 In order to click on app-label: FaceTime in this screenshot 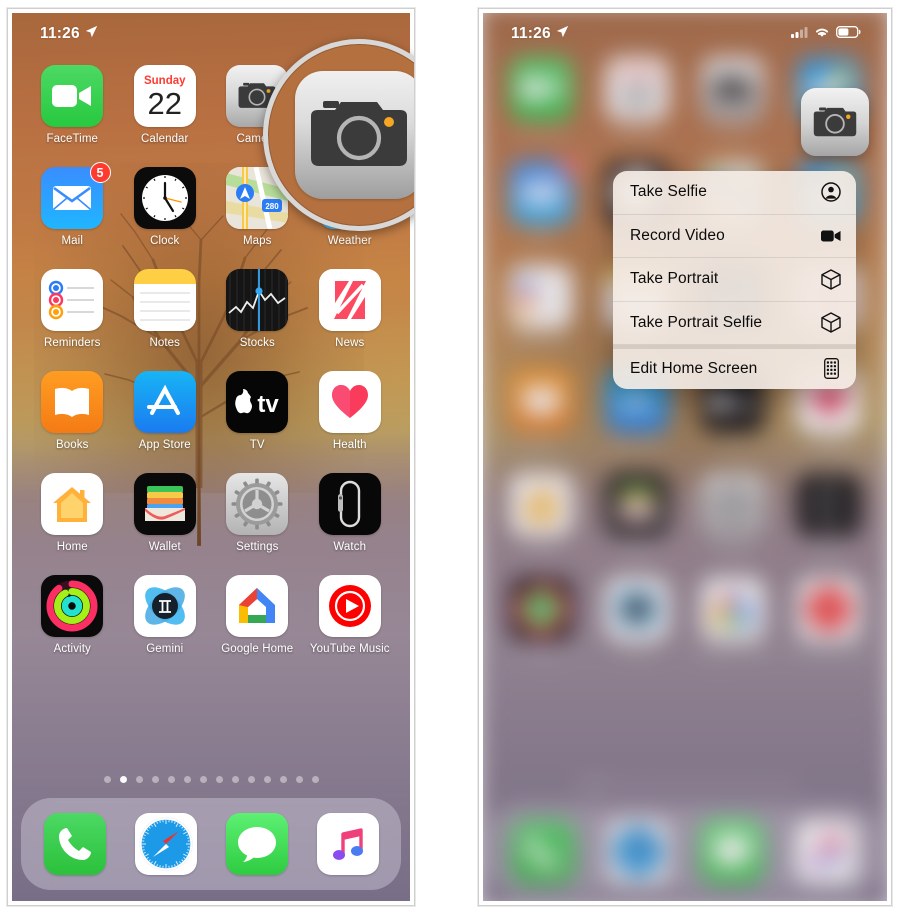, I will do `click(72, 139)`.